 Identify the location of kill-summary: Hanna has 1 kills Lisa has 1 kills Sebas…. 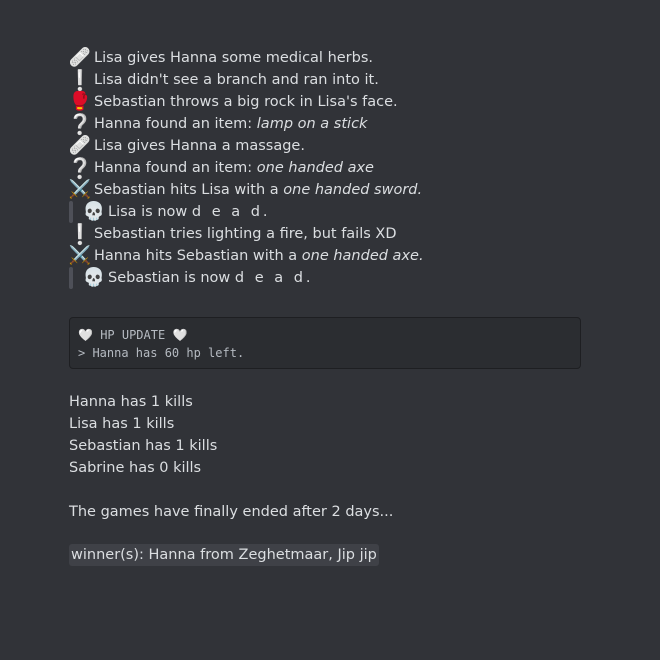
(143, 435).